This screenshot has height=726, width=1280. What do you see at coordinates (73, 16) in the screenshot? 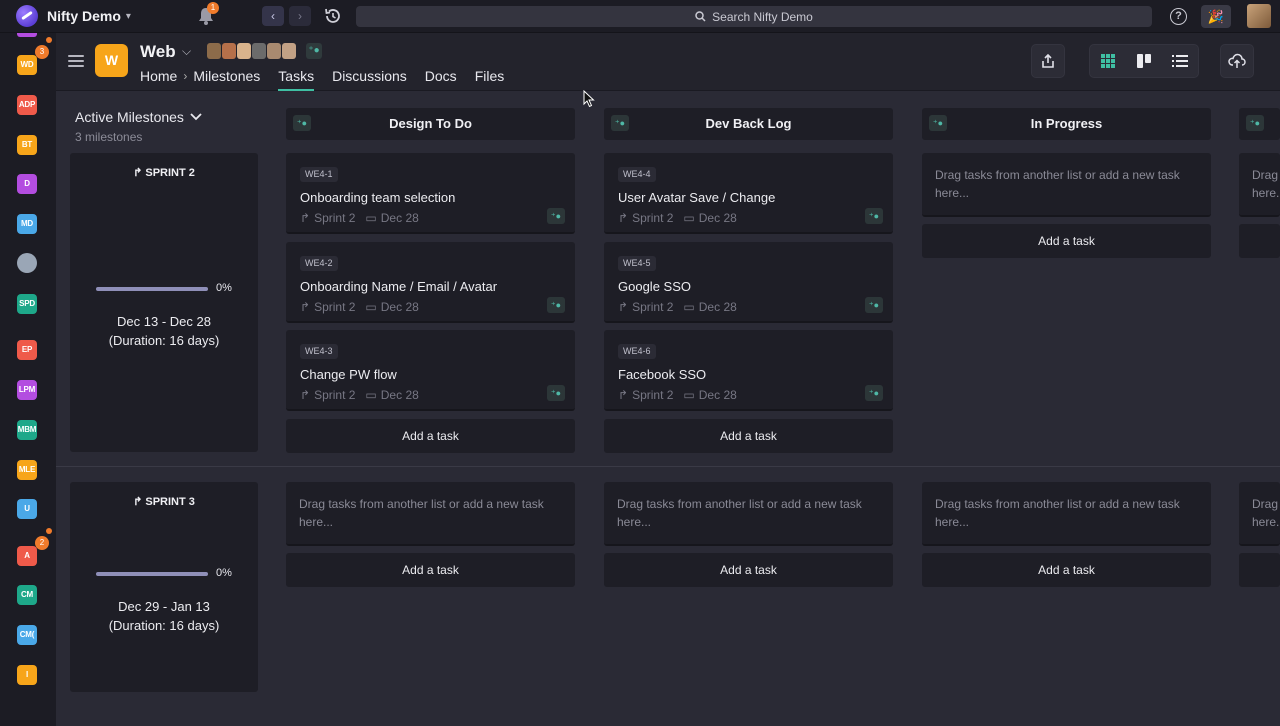
I see `workspace-switcher: Nifty Demo ▾` at bounding box center [73, 16].